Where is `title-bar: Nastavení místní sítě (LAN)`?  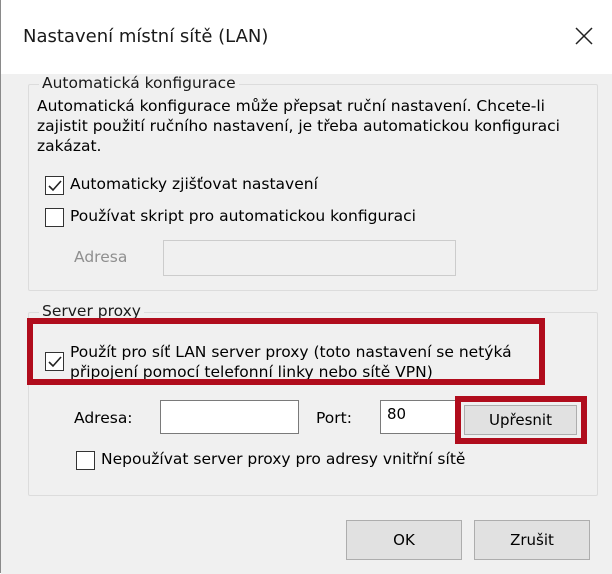
title-bar: Nastavení místní sítě (LAN) is located at coordinates (306, 37).